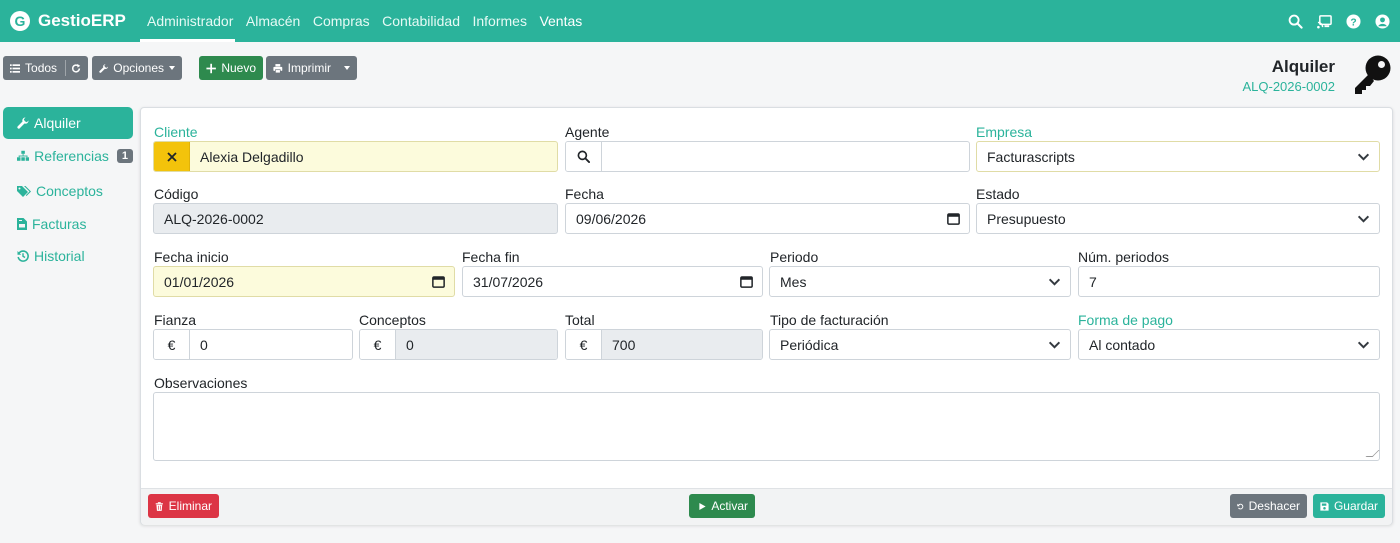 This screenshot has height=543, width=1400. Describe the element at coordinates (57, 123) in the screenshot. I see `sidebar-item-label: Alquiler` at that location.